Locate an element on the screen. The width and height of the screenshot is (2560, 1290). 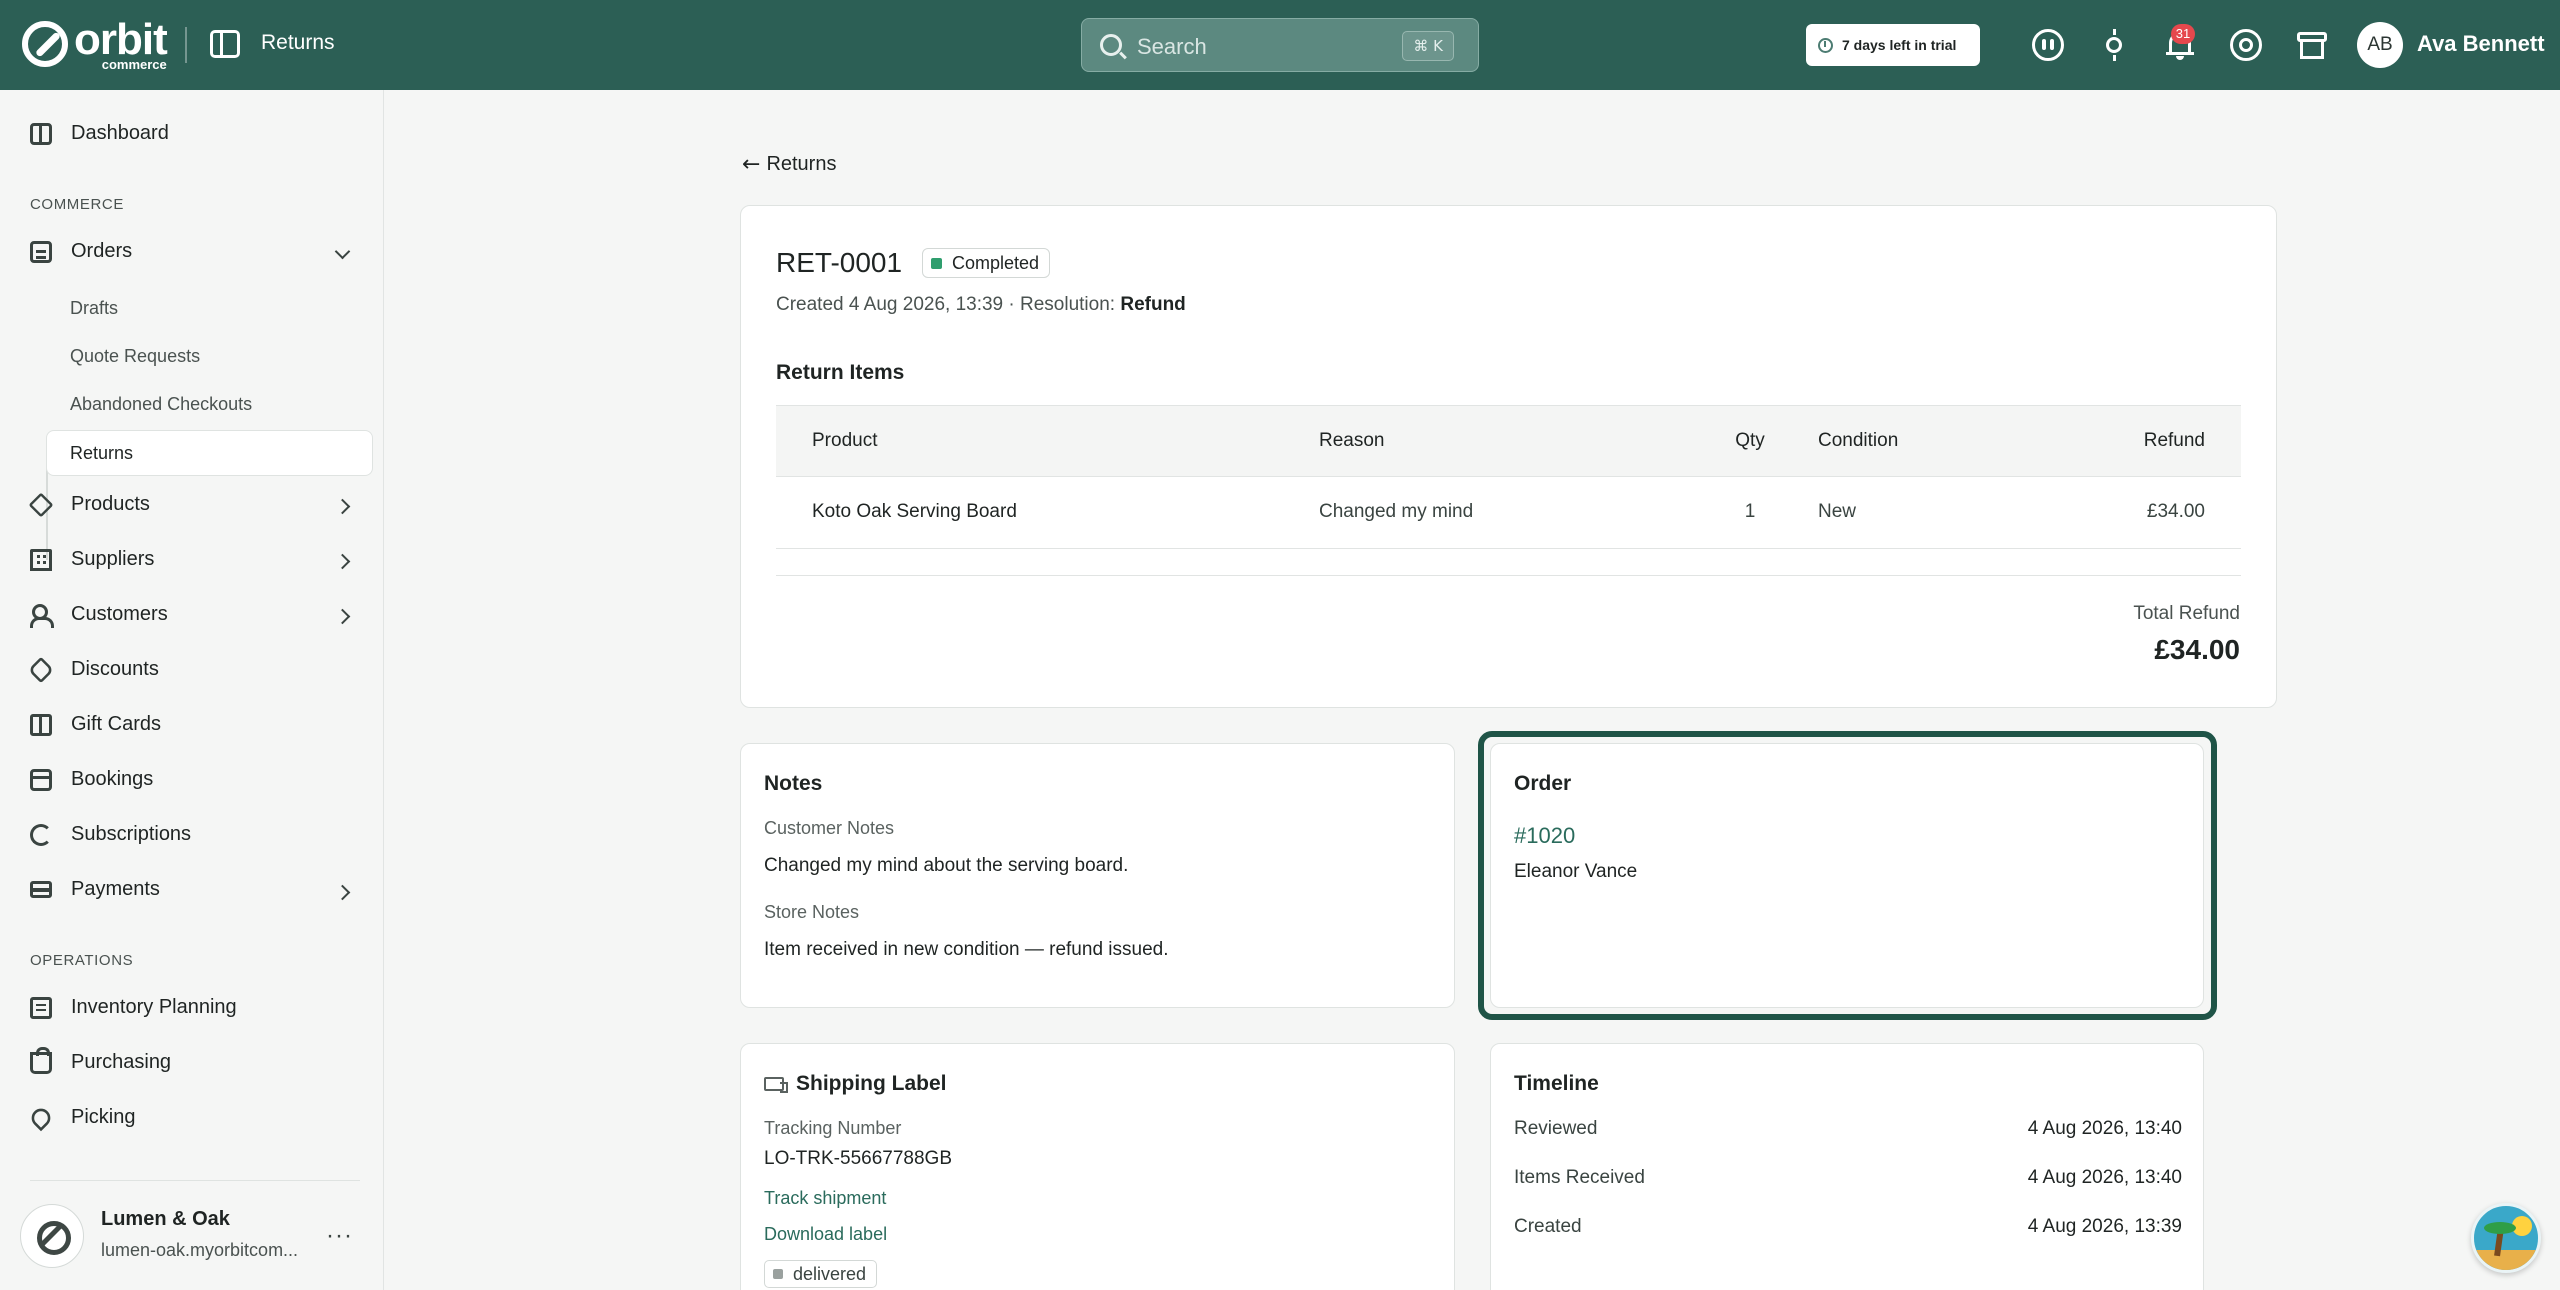
tag-icon is located at coordinates (41, 669).